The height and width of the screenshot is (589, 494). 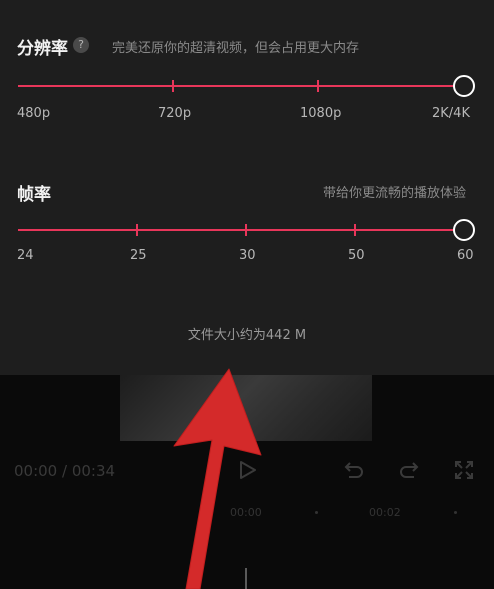 What do you see at coordinates (42, 49) in the screenshot?
I see `resolution-title: 分辨率` at bounding box center [42, 49].